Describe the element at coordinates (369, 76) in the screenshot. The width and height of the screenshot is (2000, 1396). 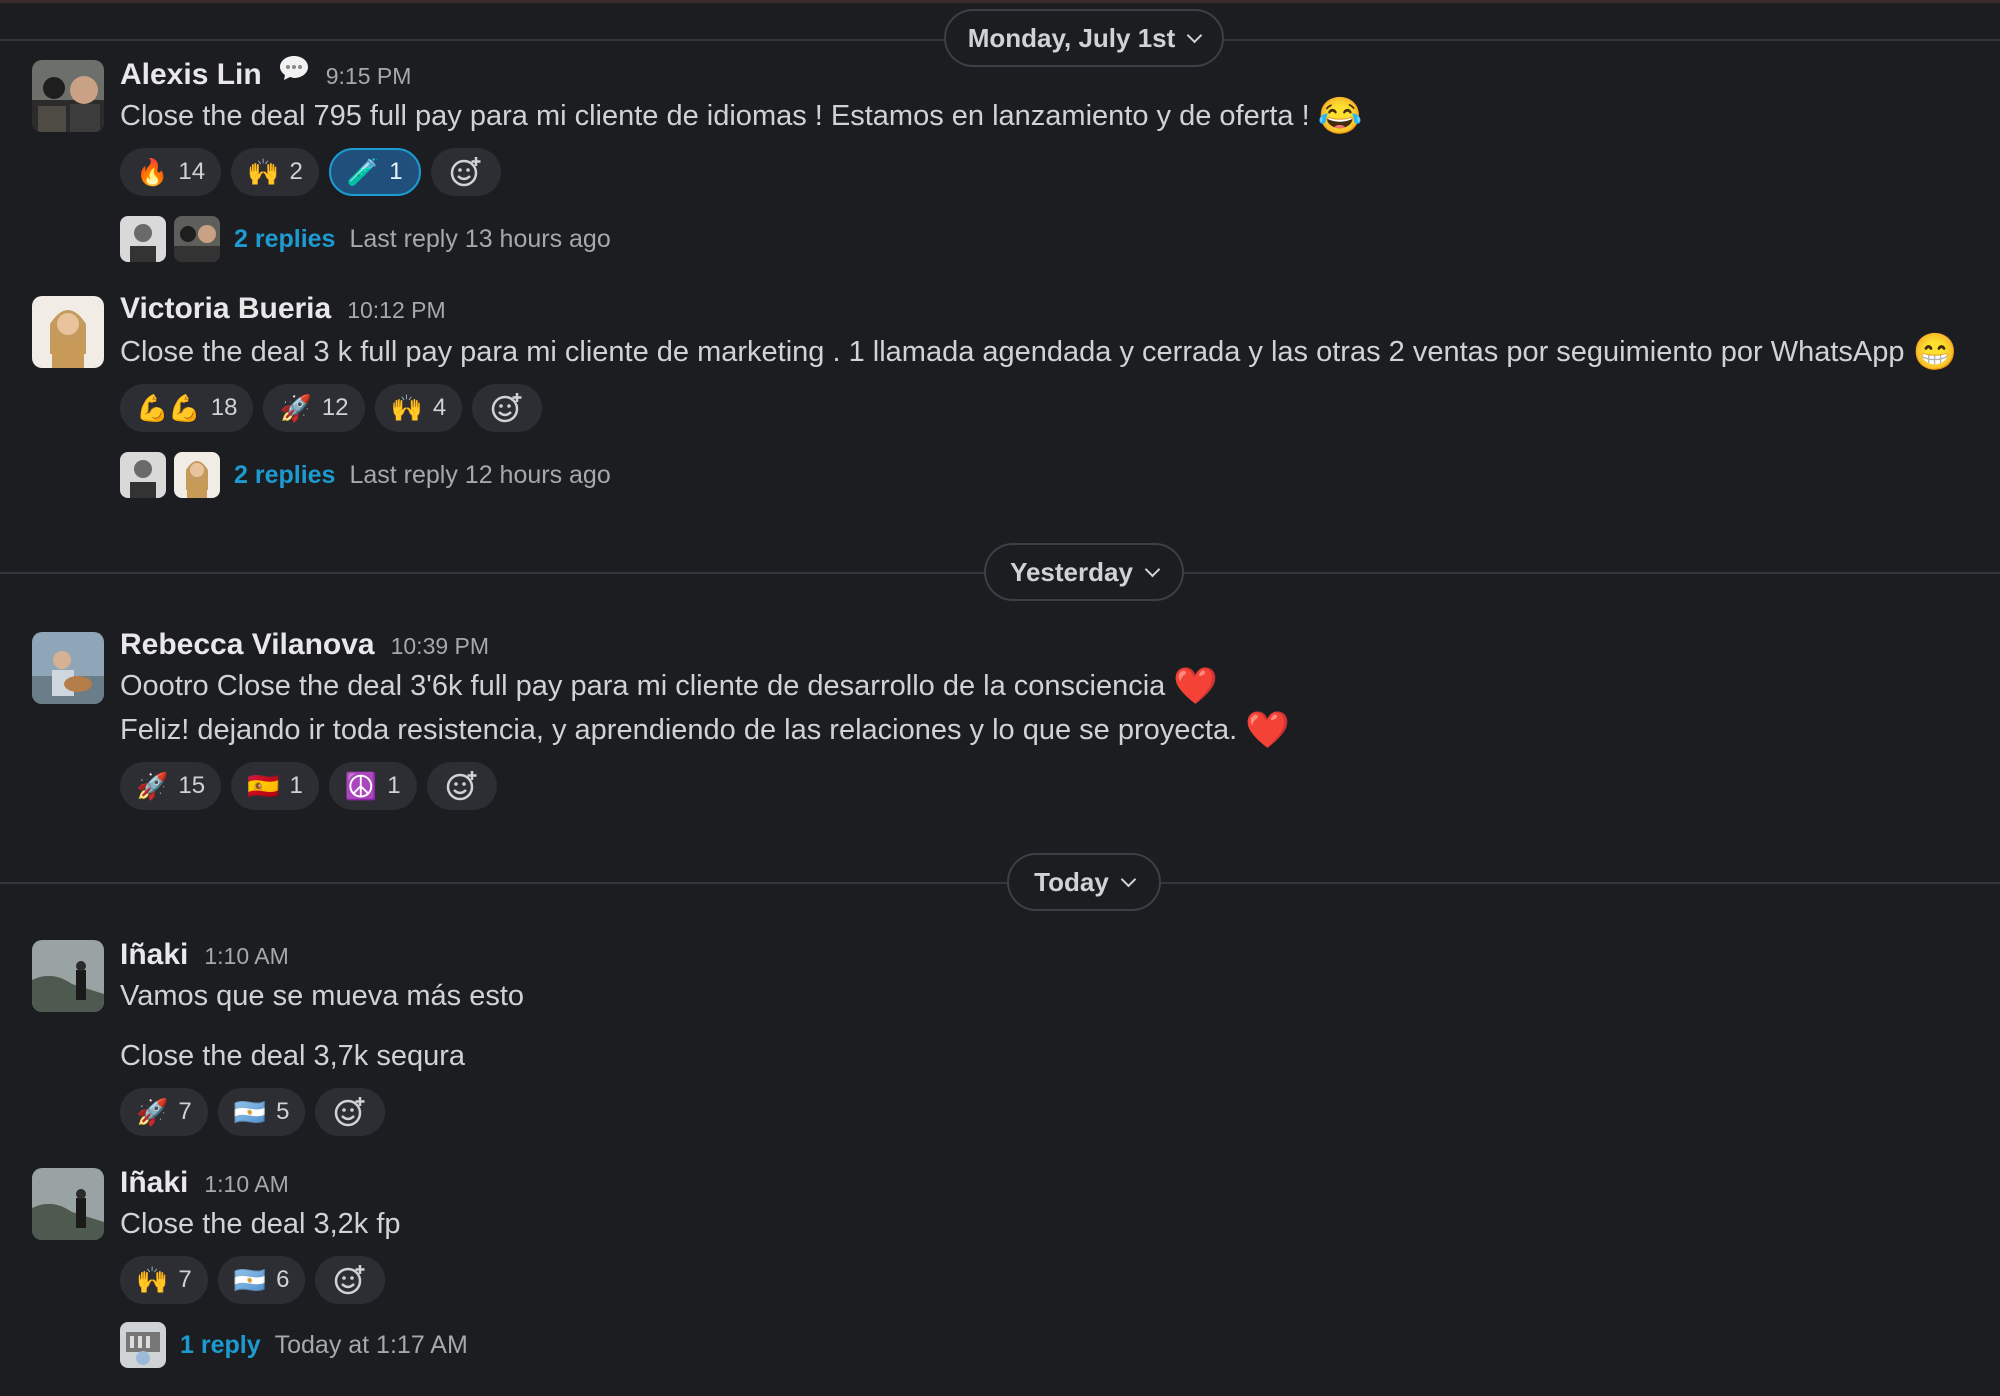
I see `timestamp: 9:15 PM` at that location.